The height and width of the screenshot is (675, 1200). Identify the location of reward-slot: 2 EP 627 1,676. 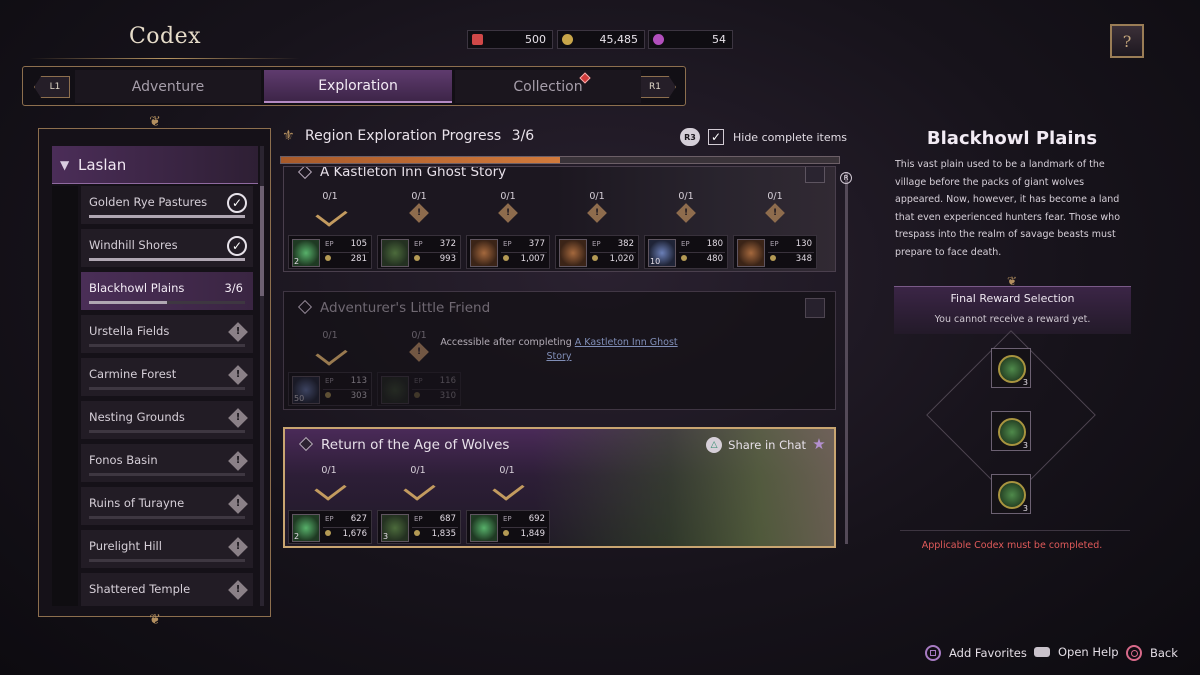
(330, 527).